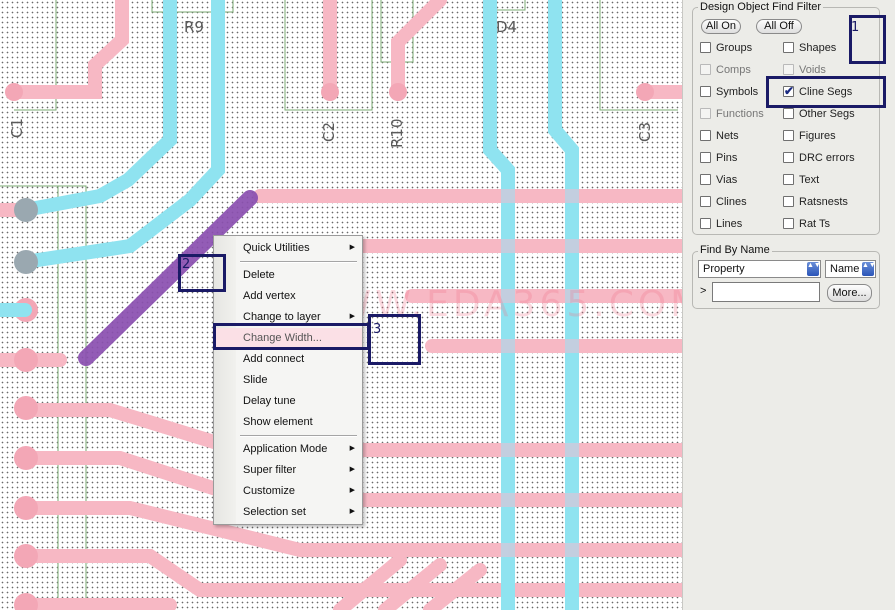 This screenshot has height=610, width=895. I want to click on menu-item-label: Super filter, so click(270, 470).